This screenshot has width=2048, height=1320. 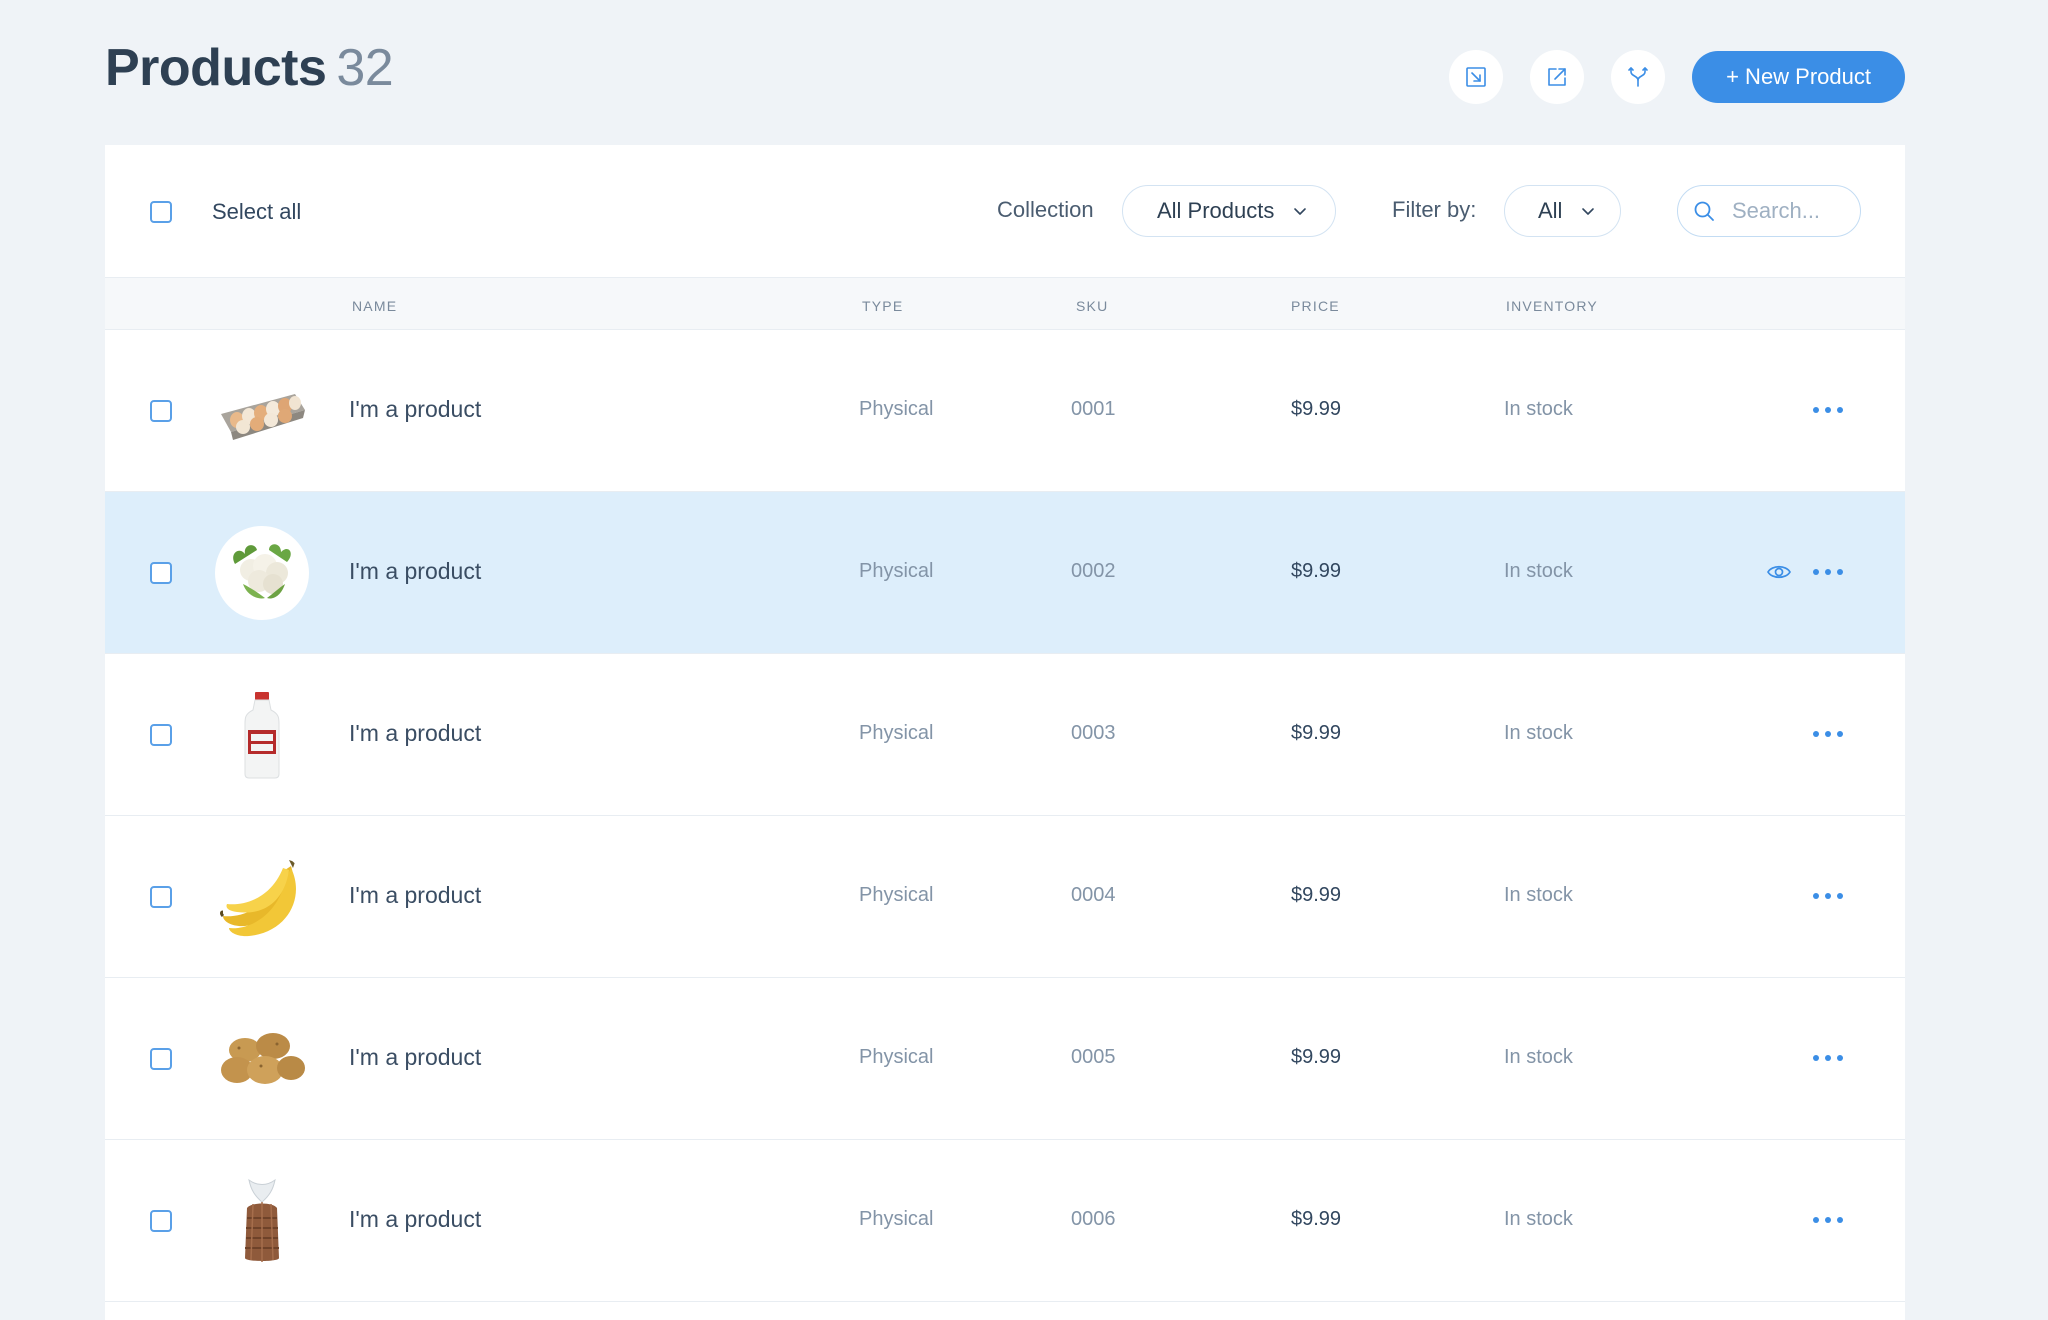 I want to click on filter-dropdown-value: All, so click(x=1550, y=210).